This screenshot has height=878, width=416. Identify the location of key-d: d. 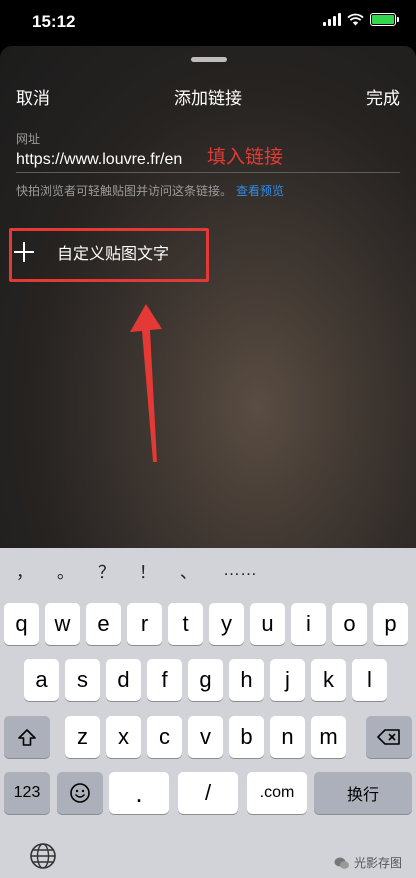
(123, 680).